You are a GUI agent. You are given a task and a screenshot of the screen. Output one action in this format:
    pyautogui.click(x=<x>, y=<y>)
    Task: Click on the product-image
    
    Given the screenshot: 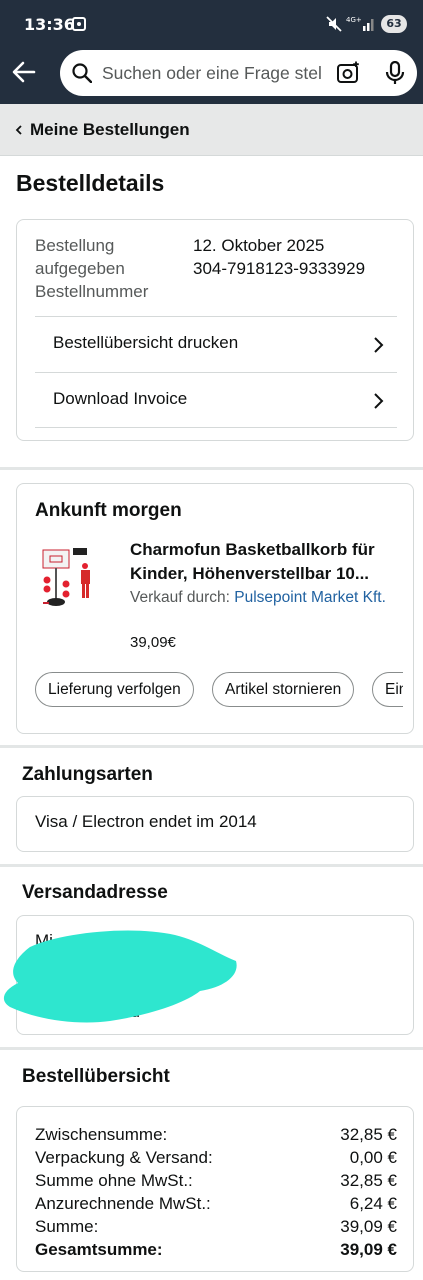 What is the action you would take?
    pyautogui.click(x=73, y=576)
    